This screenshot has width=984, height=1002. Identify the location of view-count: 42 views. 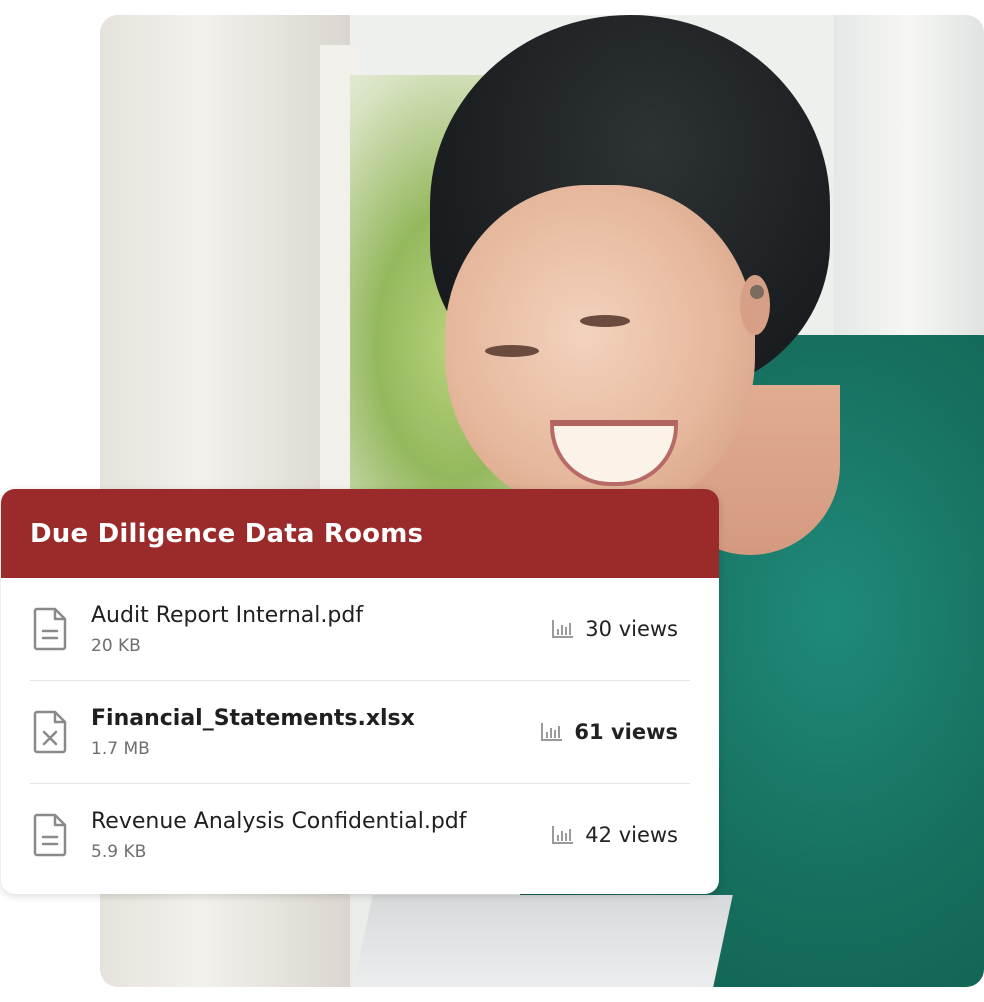
(614, 835).